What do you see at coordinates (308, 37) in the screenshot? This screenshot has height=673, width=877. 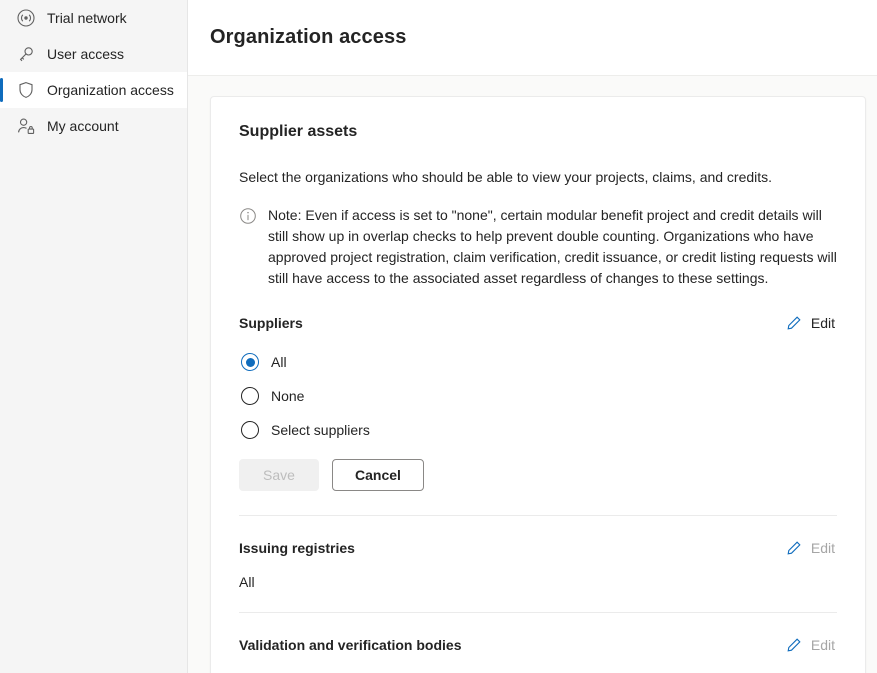 I see `page-title: Organization access` at bounding box center [308, 37].